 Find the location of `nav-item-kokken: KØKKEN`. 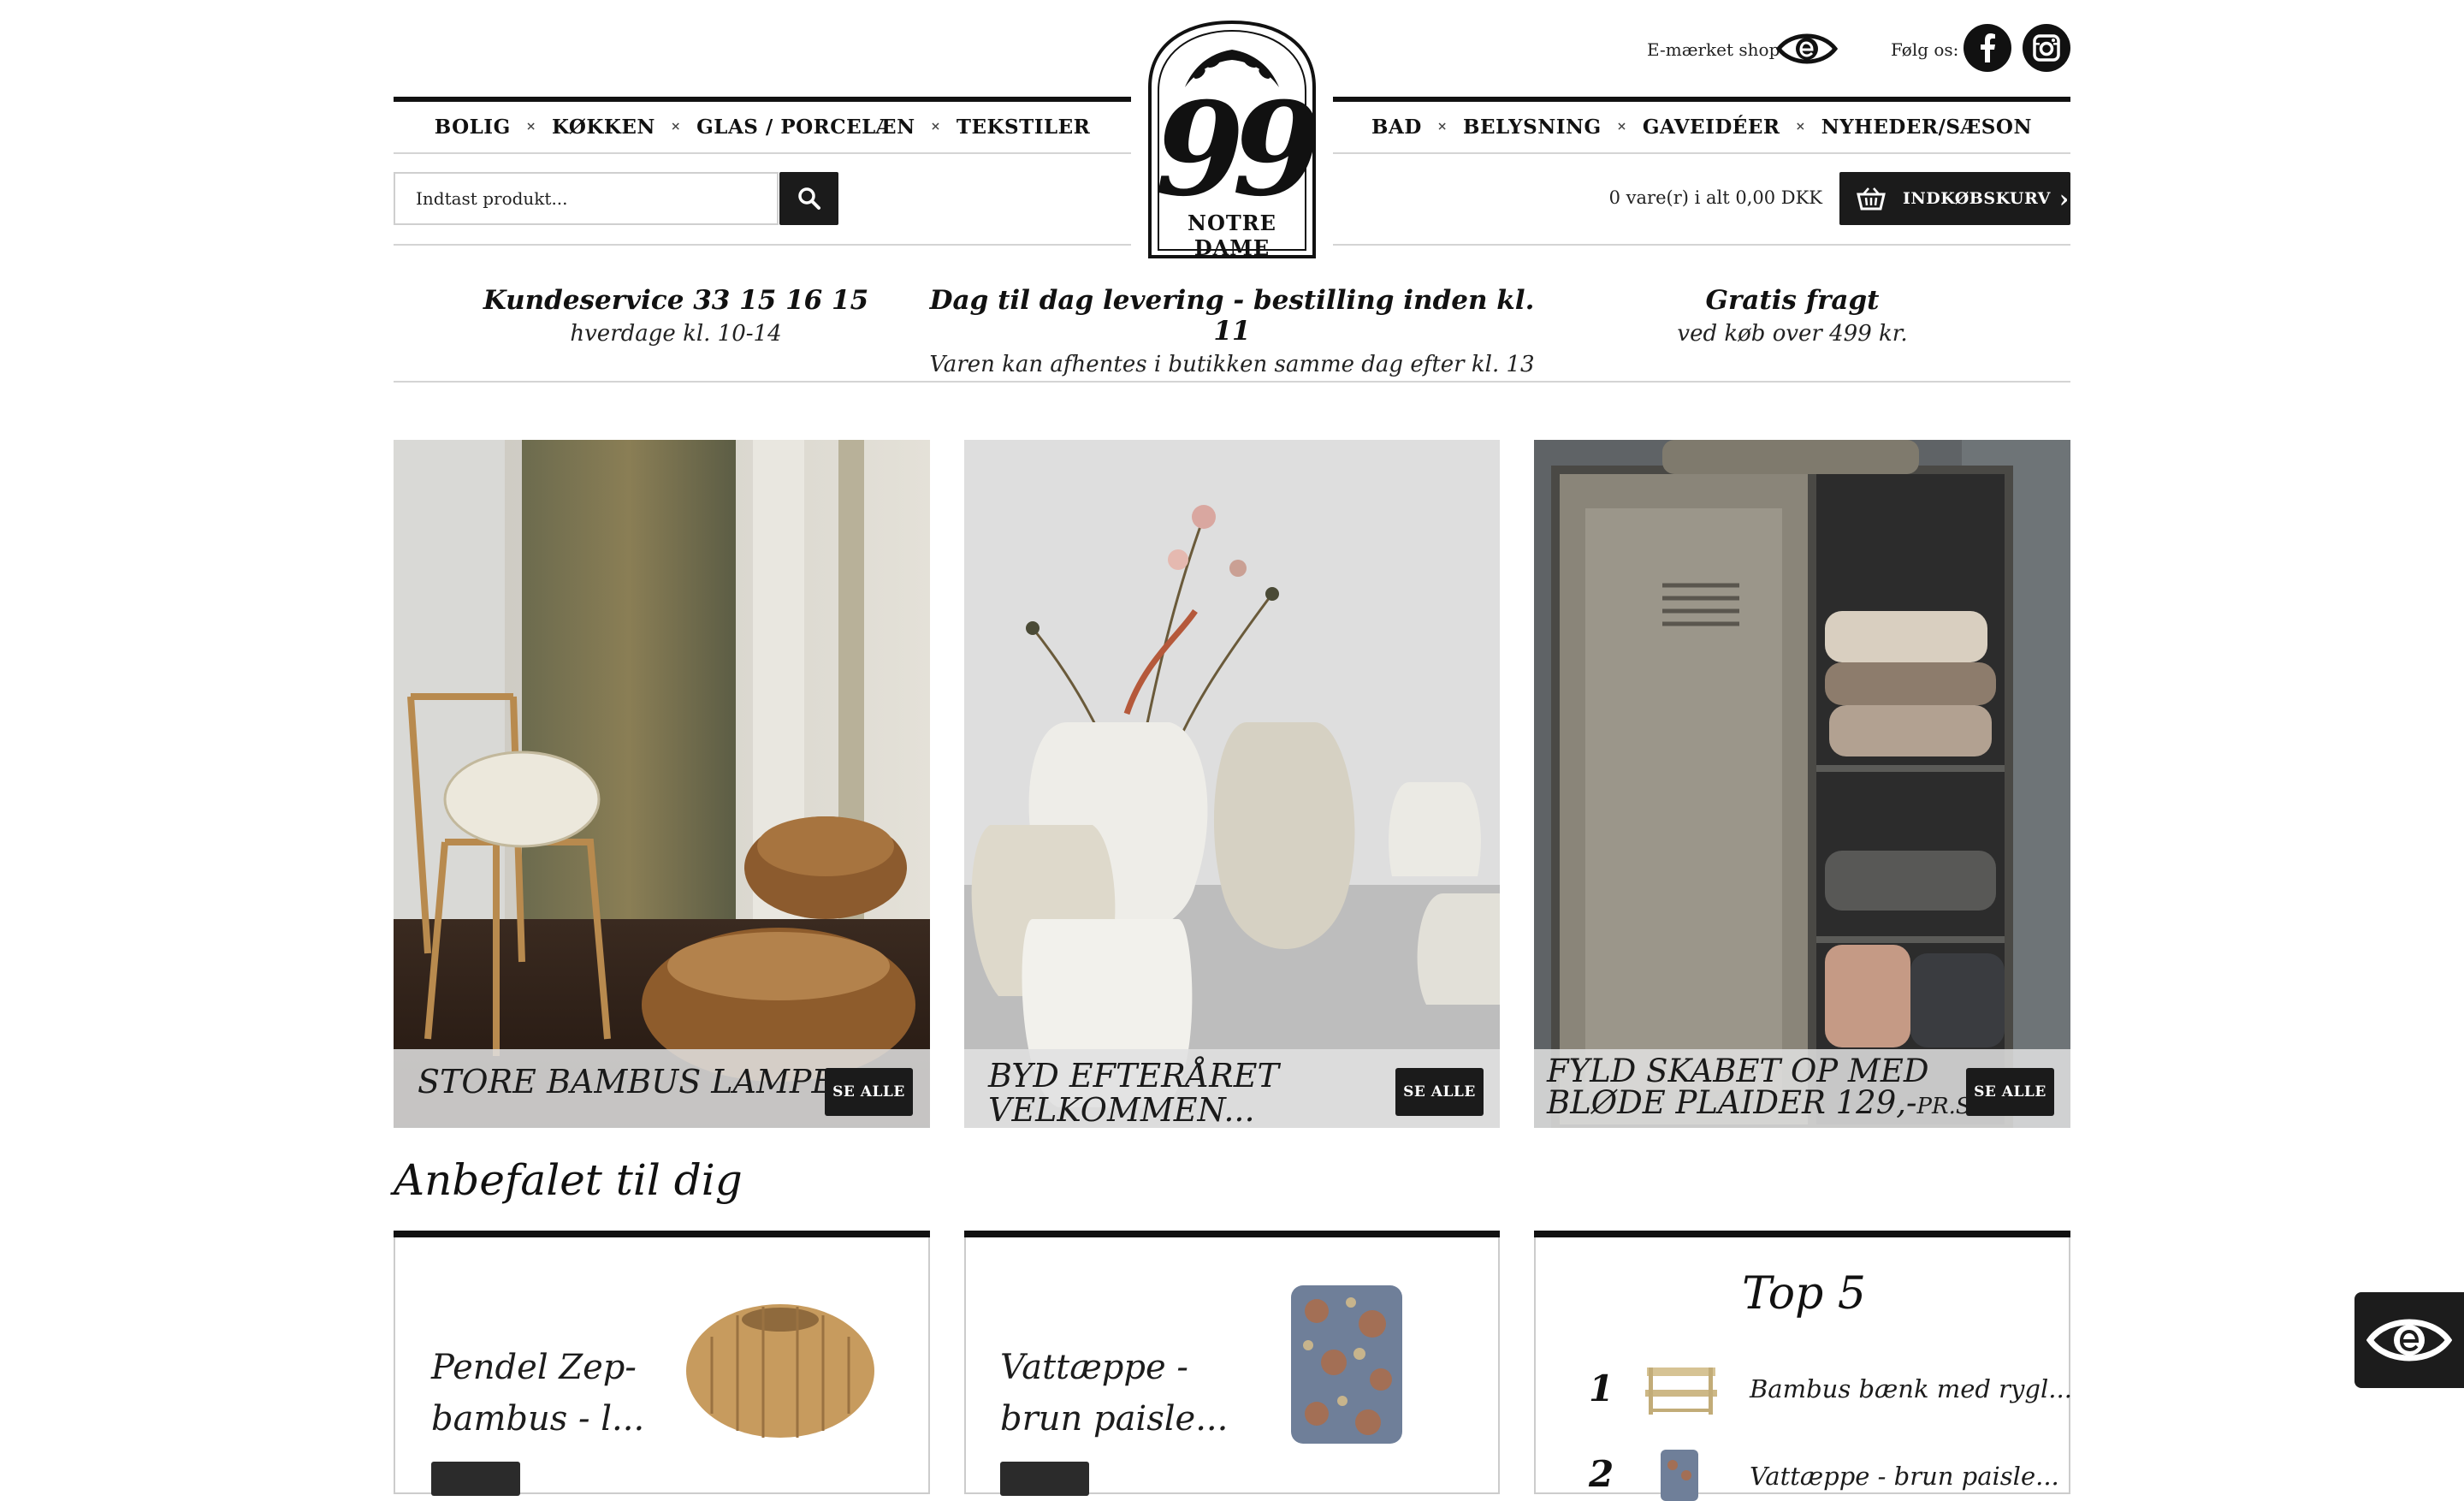

nav-item-kokken: KØKKEN is located at coordinates (603, 127).